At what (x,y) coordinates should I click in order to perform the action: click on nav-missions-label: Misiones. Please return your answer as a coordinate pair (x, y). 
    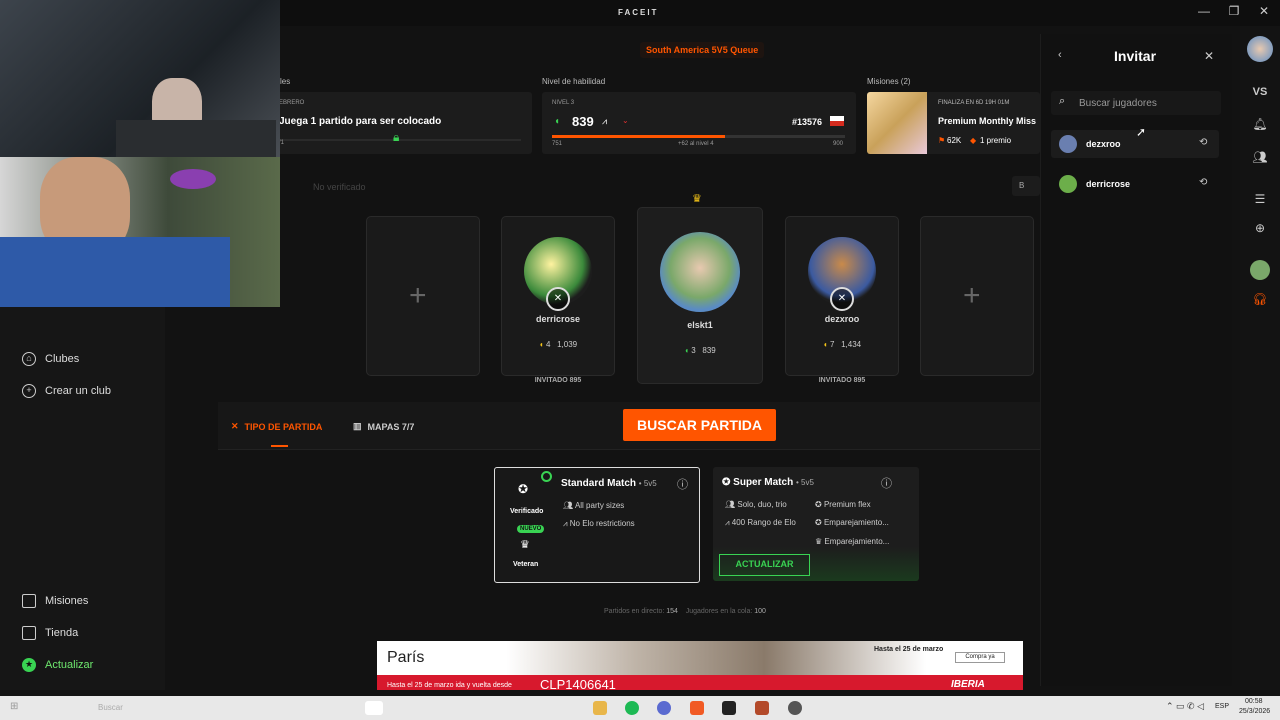
    Looking at the image, I should click on (67, 601).